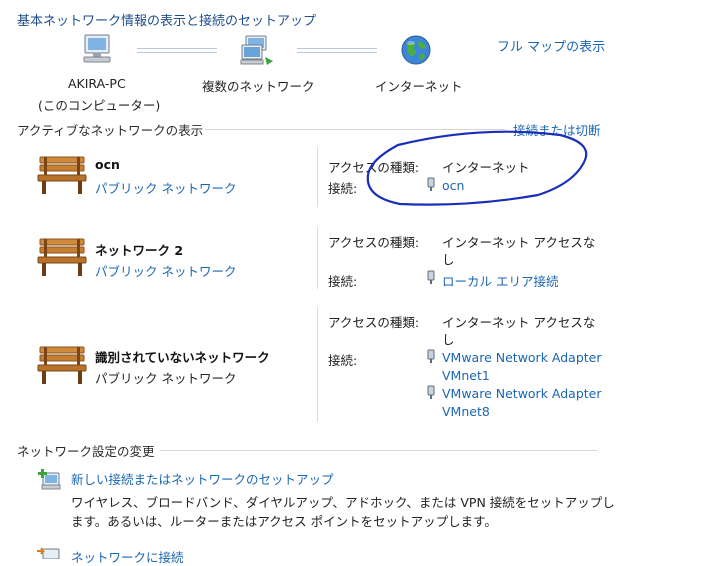 The width and height of the screenshot is (725, 566). What do you see at coordinates (110, 130) in the screenshot?
I see `active-networks-title: アクティブなネットワークの表示` at bounding box center [110, 130].